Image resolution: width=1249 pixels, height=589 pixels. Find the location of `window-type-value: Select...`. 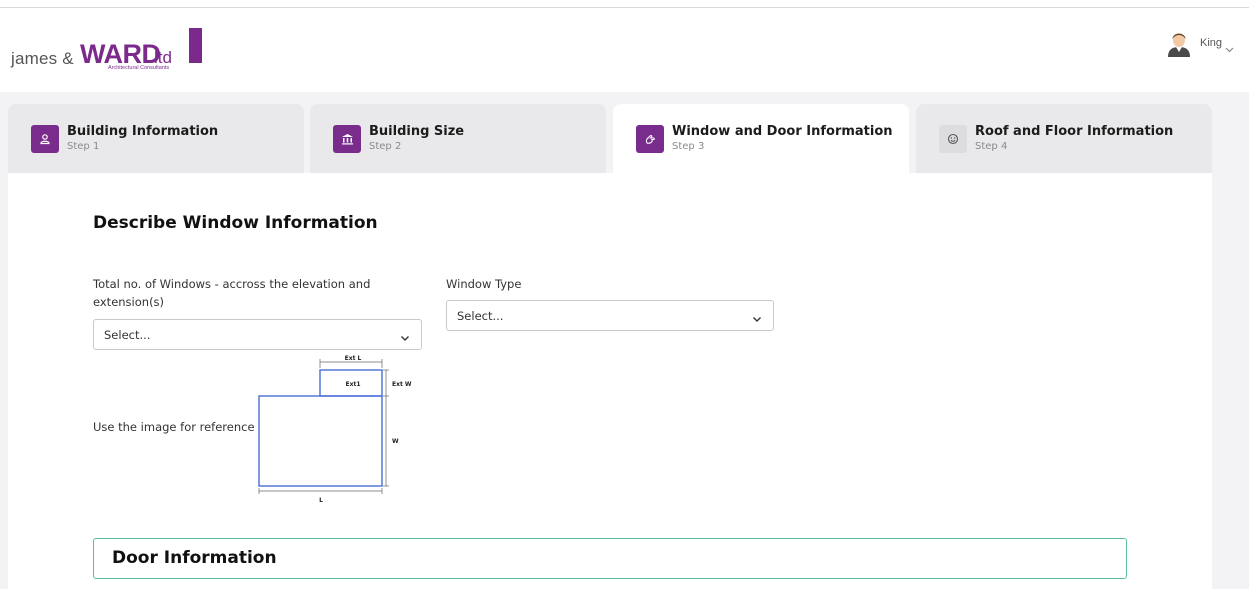

window-type-value: Select... is located at coordinates (480, 315).